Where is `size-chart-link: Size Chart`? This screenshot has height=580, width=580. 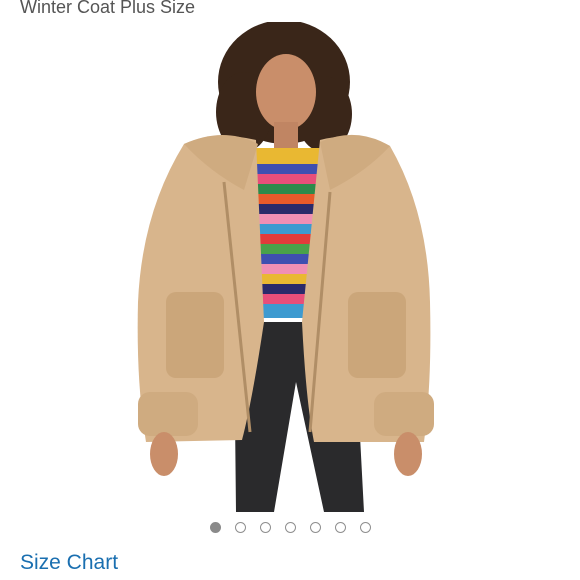 size-chart-link: Size Chart is located at coordinates (69, 563).